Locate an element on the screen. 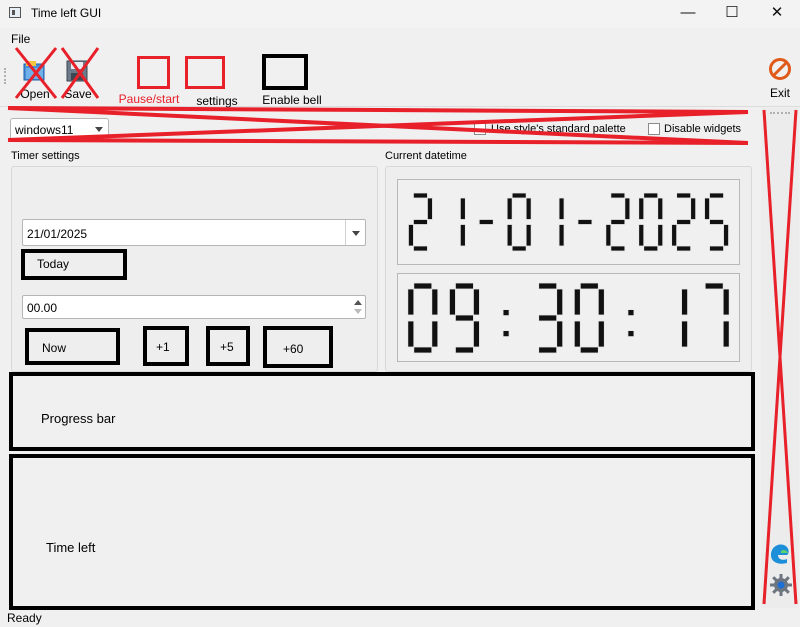  now-label: Now is located at coordinates (54, 348).